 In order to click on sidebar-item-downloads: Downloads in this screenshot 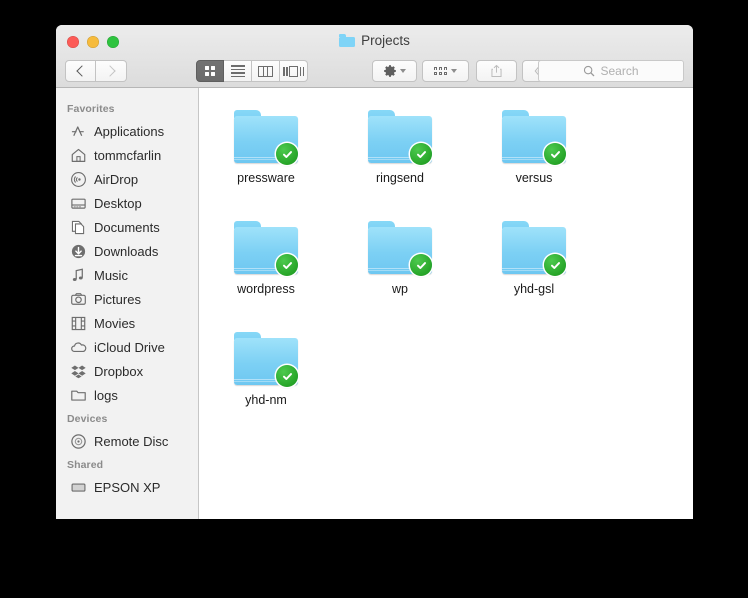, I will do `click(127, 251)`.